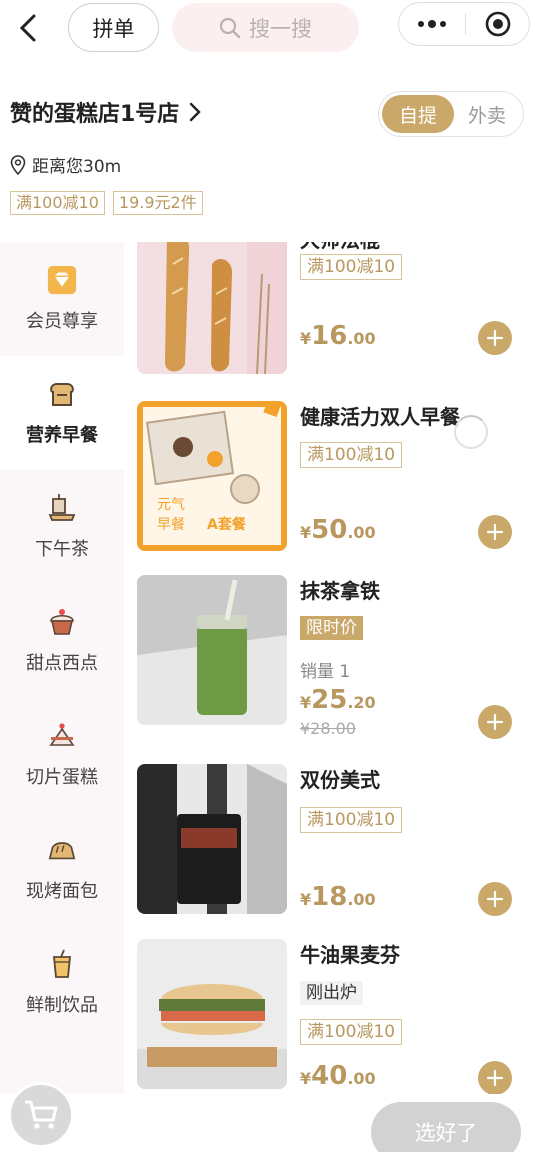  What do you see at coordinates (62, 299) in the screenshot?
I see `sidebar-item-member: 会员尊享` at bounding box center [62, 299].